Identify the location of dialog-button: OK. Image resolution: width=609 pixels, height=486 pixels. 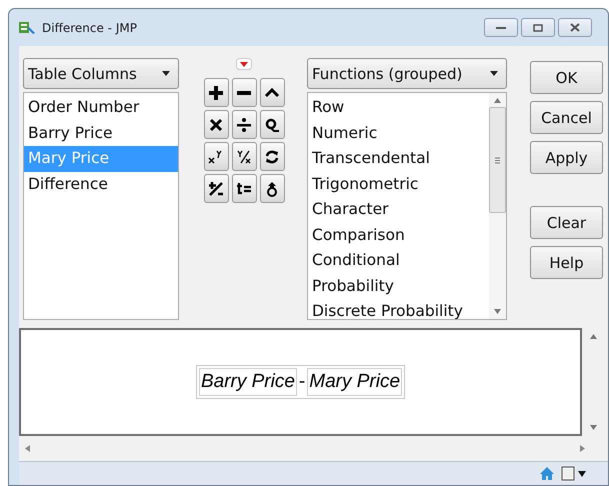
(566, 77).